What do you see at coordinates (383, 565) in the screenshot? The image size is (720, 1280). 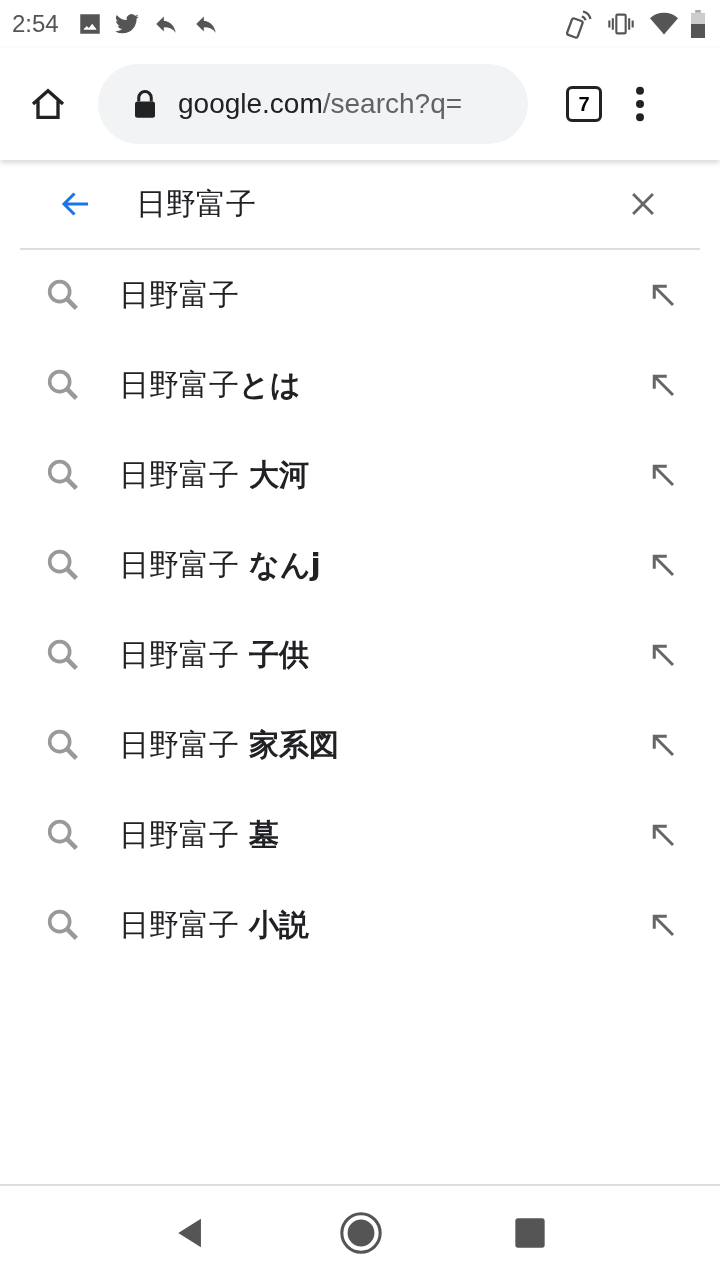 I see `suggestion-item: 日野富子 なんj` at bounding box center [383, 565].